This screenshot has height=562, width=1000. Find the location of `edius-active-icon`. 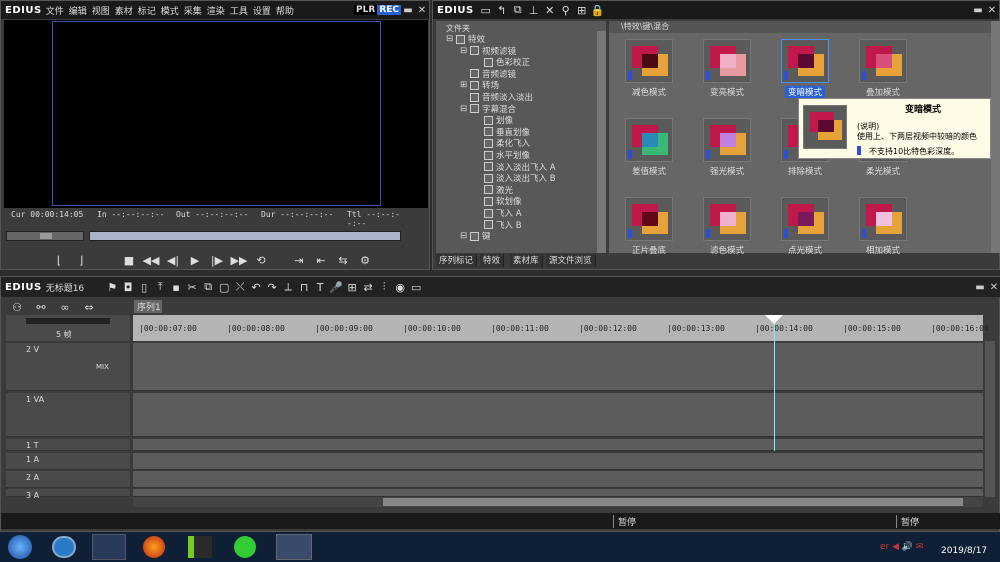

edius-active-icon is located at coordinates (294, 547).